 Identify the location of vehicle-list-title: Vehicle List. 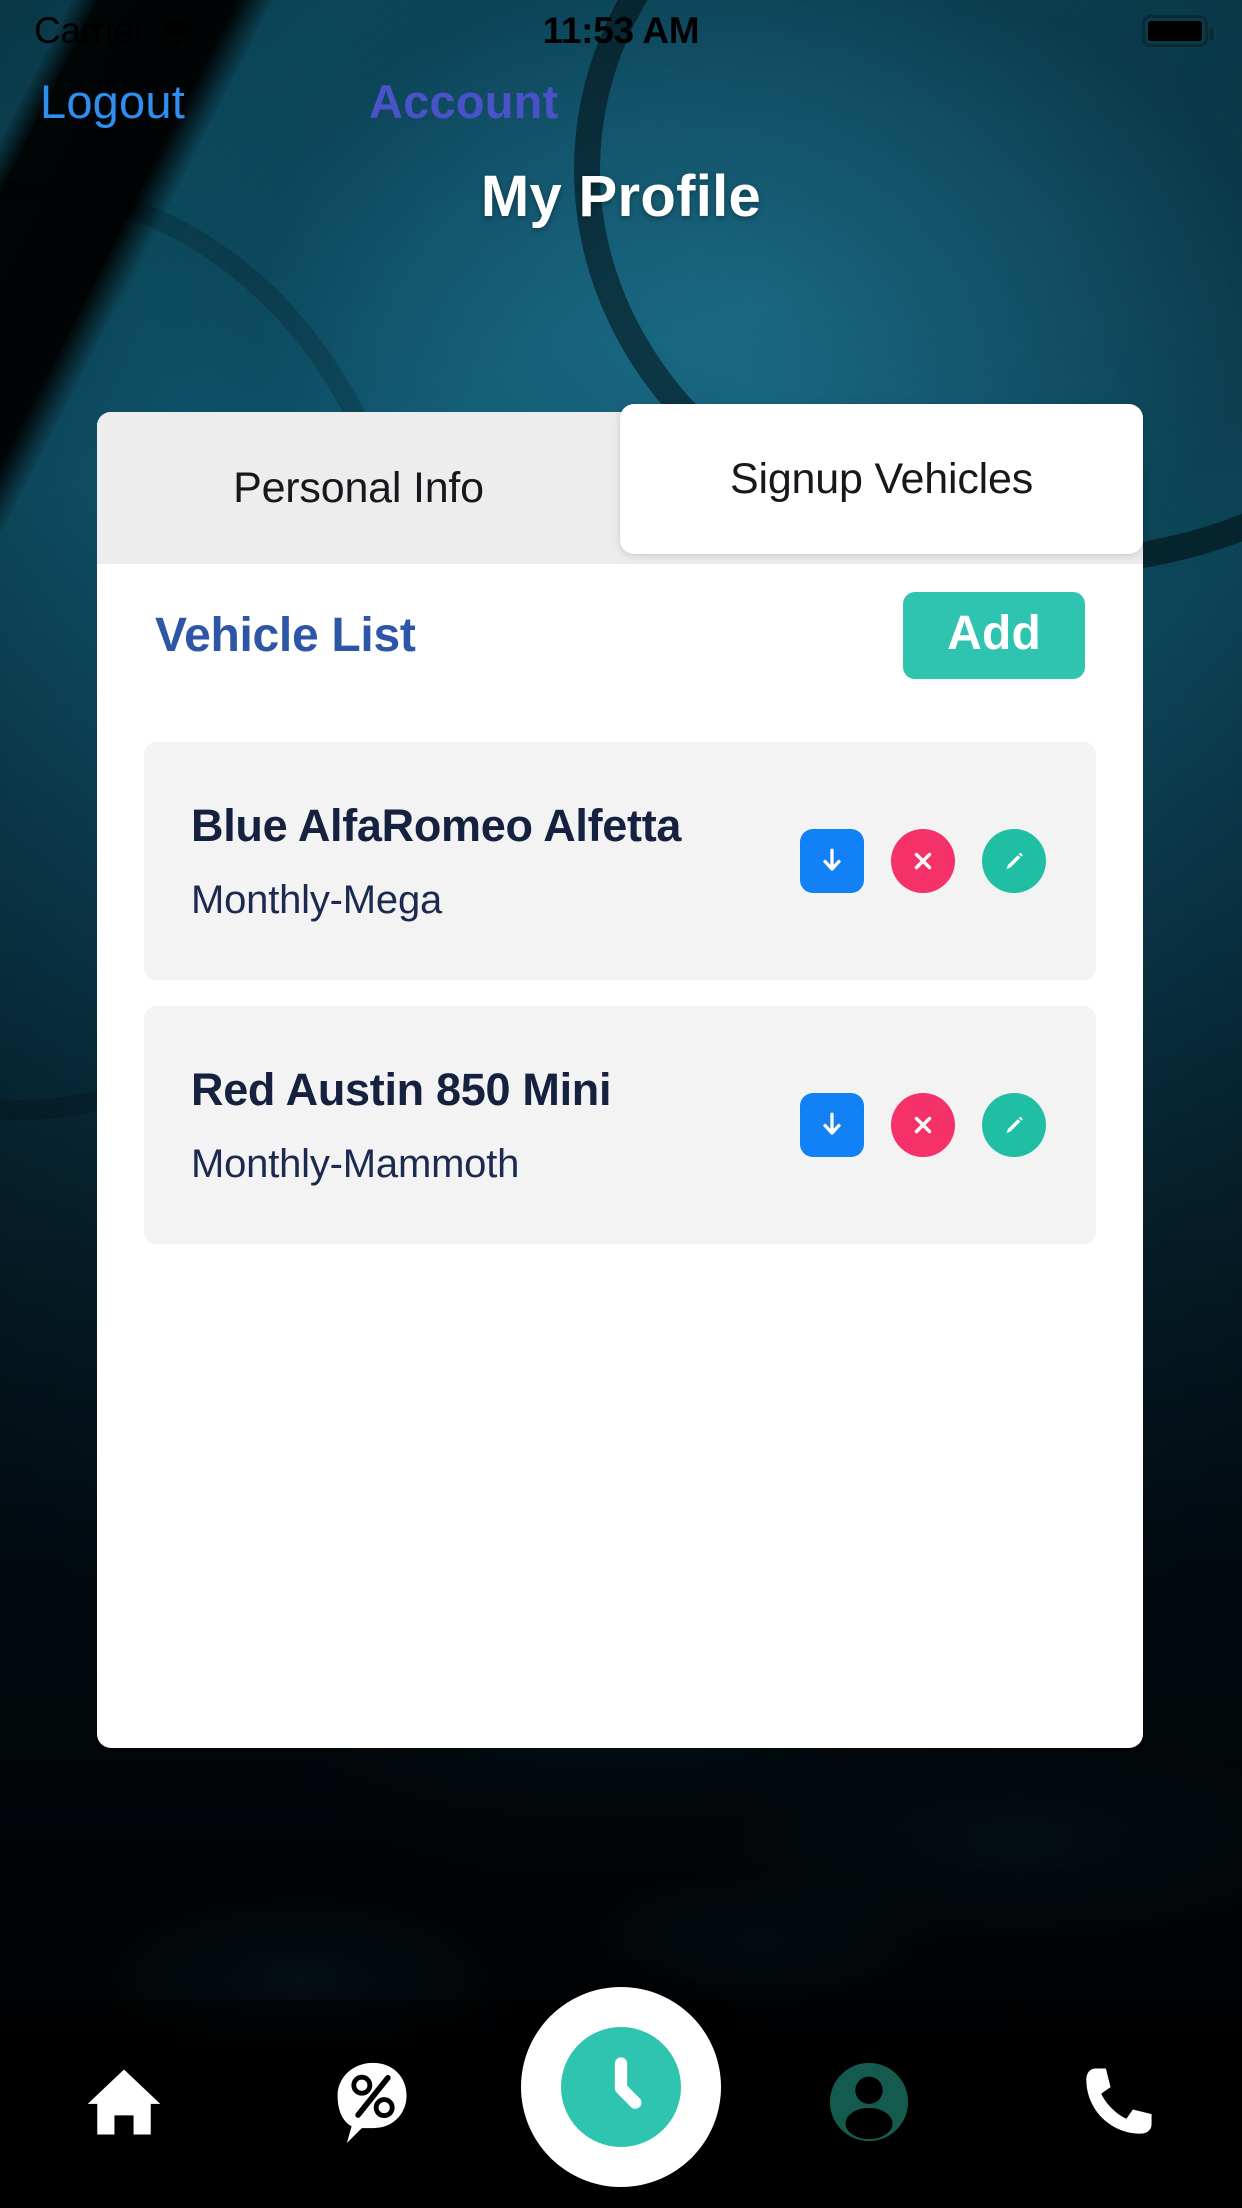
(285, 635).